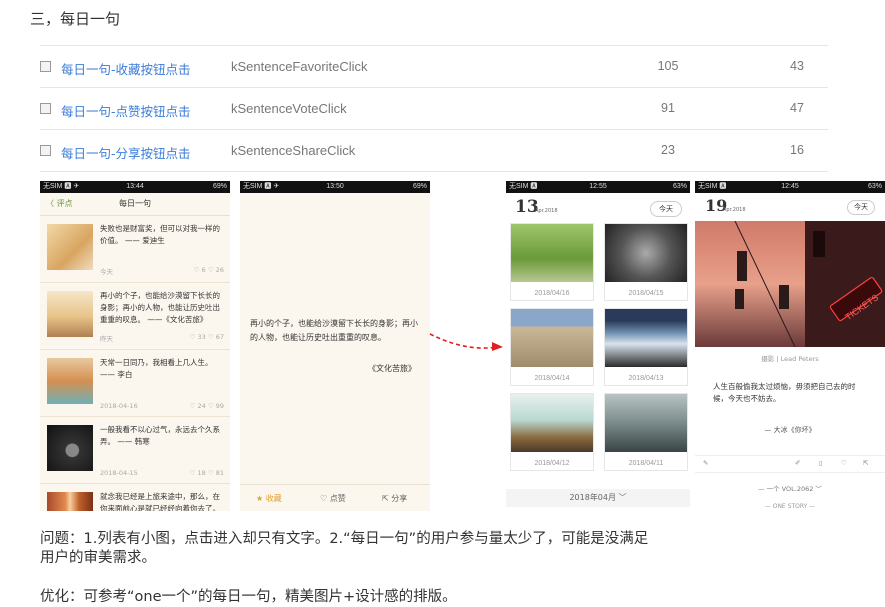  What do you see at coordinates (552, 293) in the screenshot?
I see `card-date: 2018/04/16` at bounding box center [552, 293].